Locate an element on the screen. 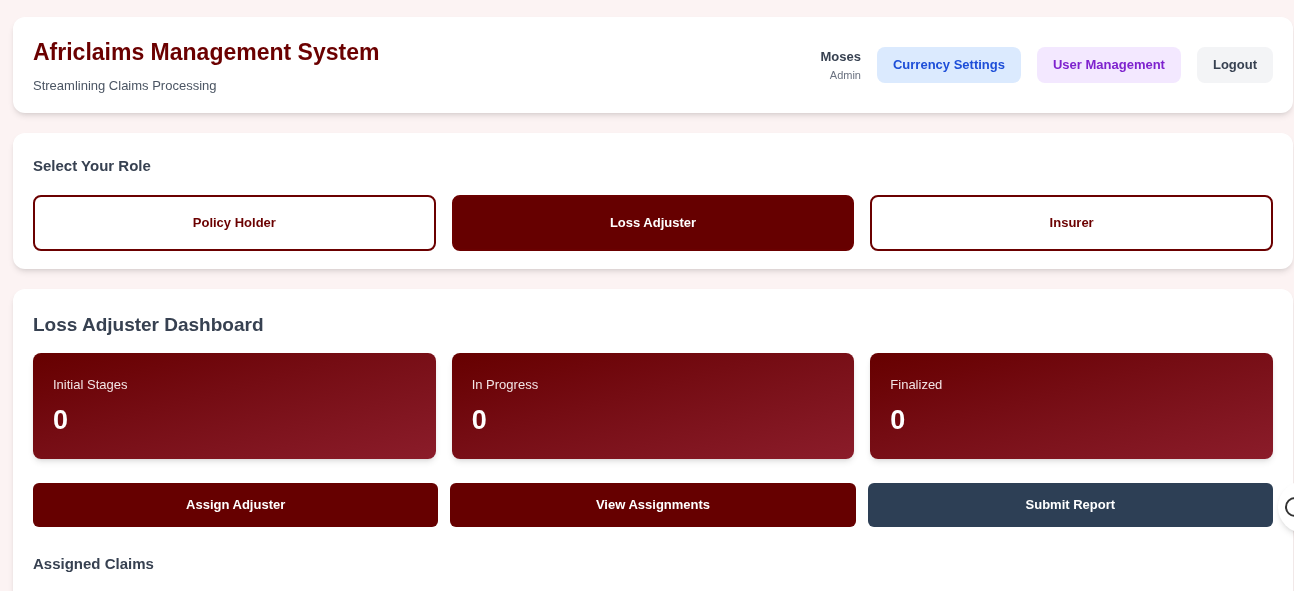 This screenshot has width=1294, height=591. app-title: Africlaims Management System is located at coordinates (206, 52).